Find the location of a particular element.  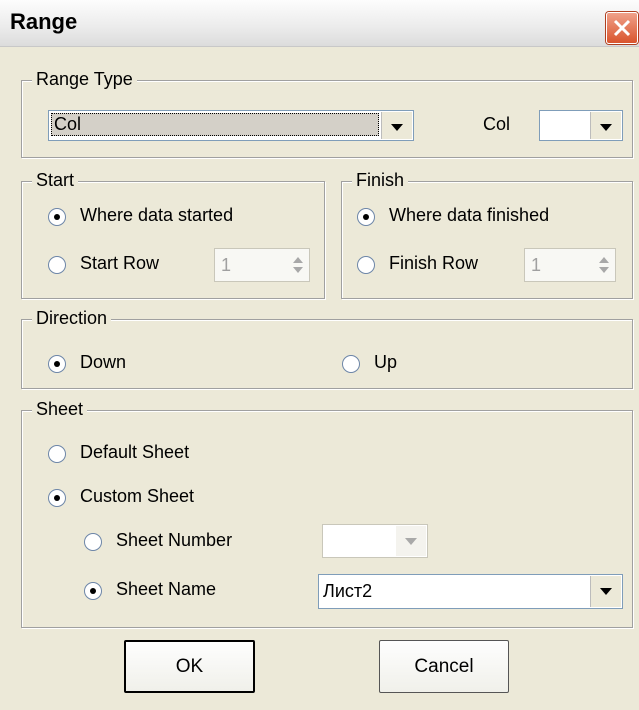

finish-legend: Finish is located at coordinates (380, 180).